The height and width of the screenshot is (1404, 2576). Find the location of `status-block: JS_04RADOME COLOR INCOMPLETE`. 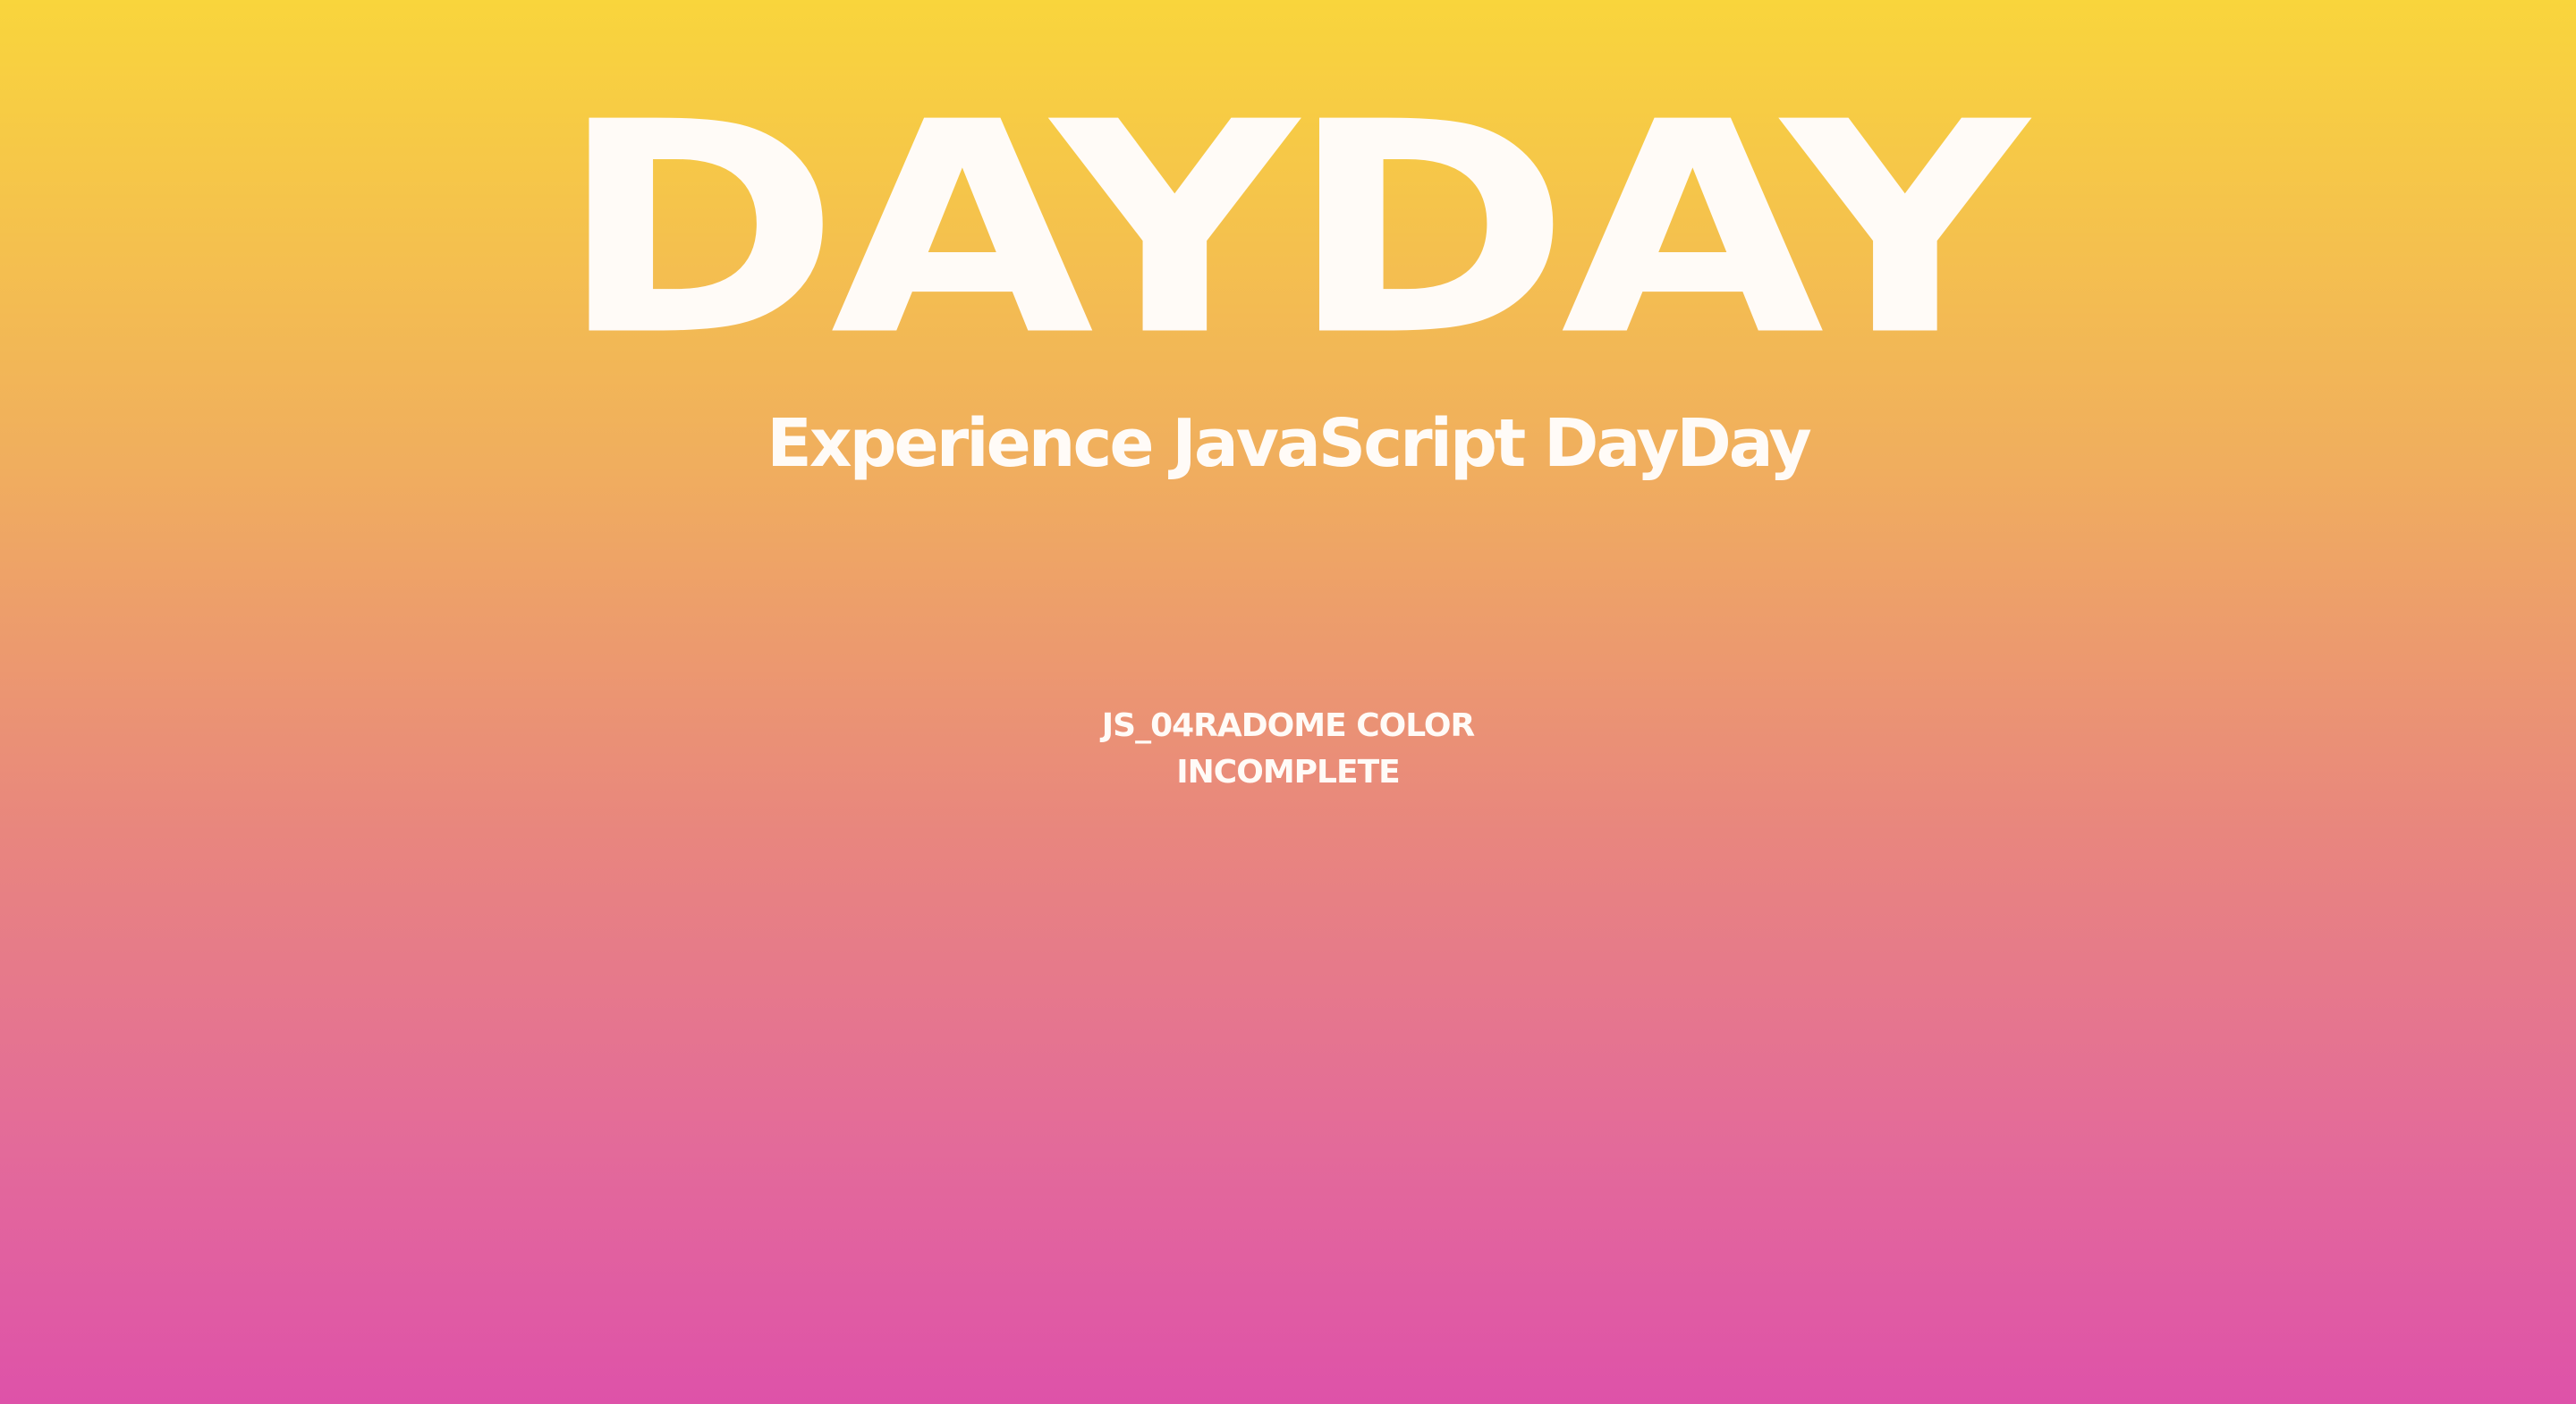

status-block: JS_04RADOME COLOR INCOMPLETE is located at coordinates (1288, 750).